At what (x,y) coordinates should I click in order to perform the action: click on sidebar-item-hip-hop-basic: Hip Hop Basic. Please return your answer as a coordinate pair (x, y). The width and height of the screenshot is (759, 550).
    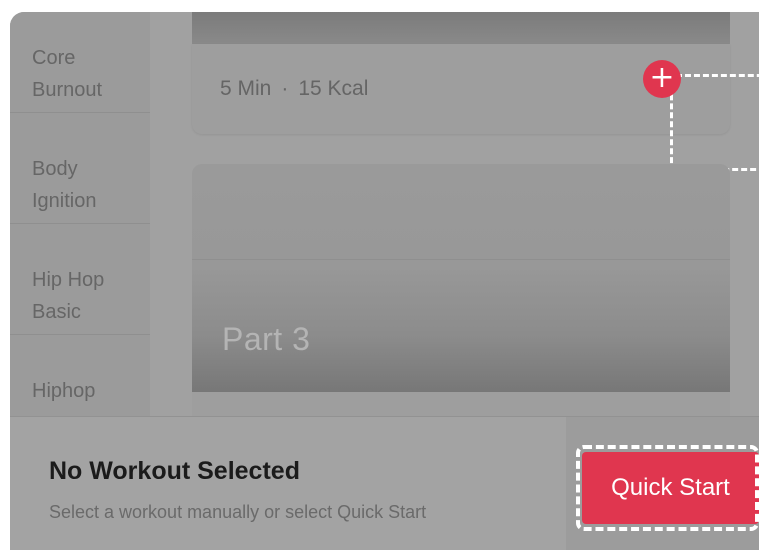
    Looking at the image, I should click on (80, 279).